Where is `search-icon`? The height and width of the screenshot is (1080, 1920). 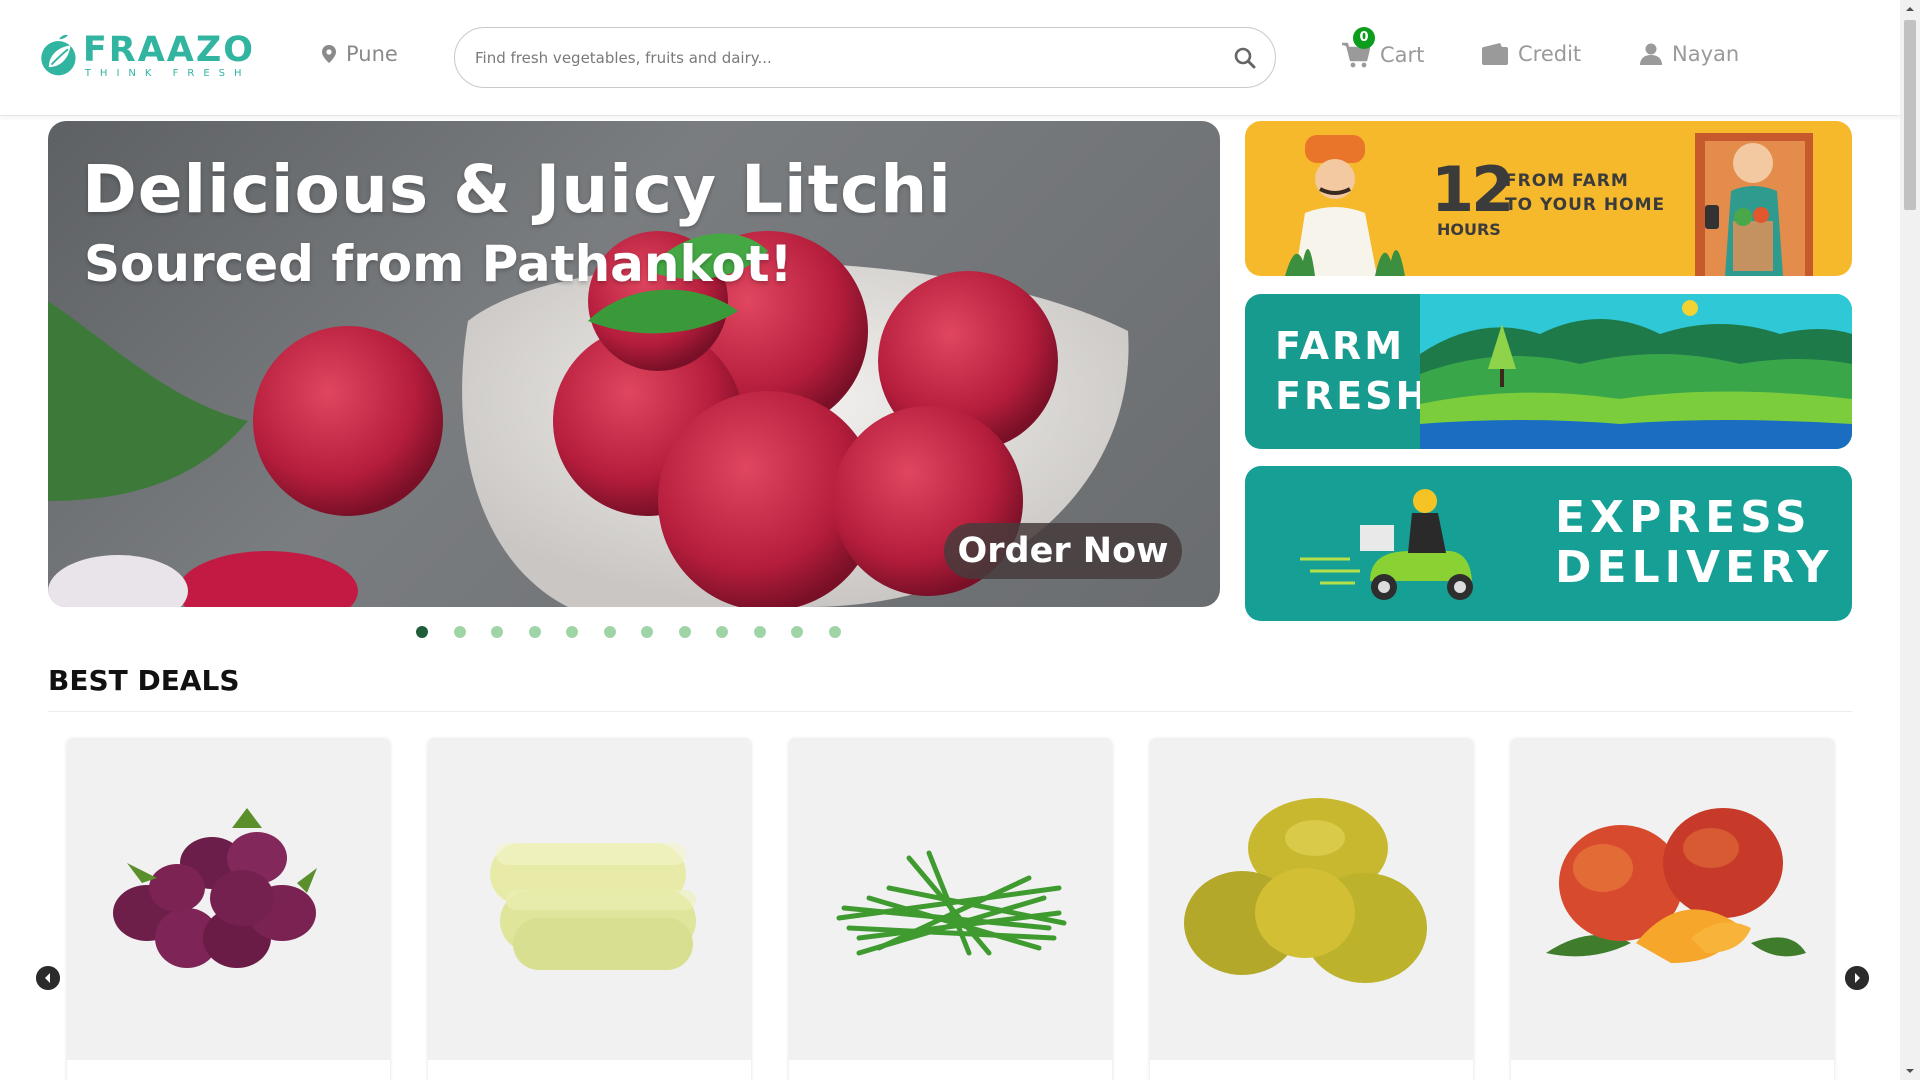
search-icon is located at coordinates (1245, 58).